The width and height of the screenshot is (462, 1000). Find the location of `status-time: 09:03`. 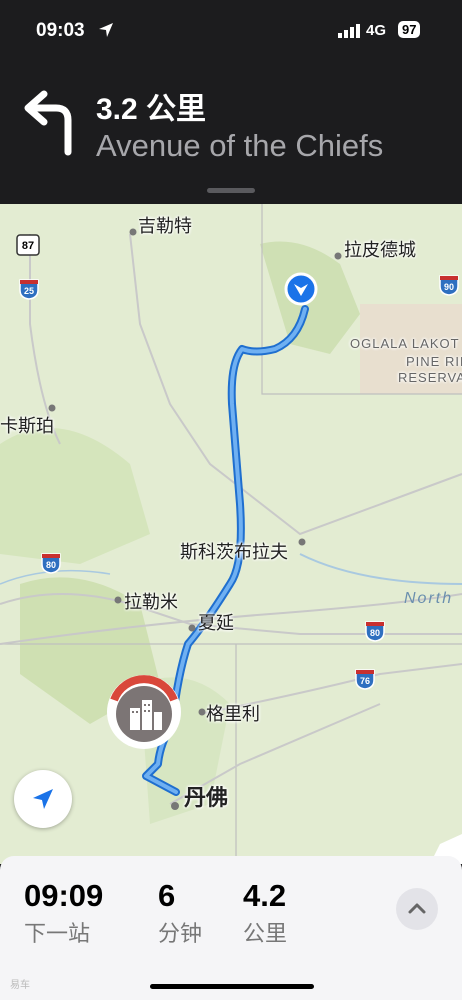

status-time: 09:03 is located at coordinates (60, 30).